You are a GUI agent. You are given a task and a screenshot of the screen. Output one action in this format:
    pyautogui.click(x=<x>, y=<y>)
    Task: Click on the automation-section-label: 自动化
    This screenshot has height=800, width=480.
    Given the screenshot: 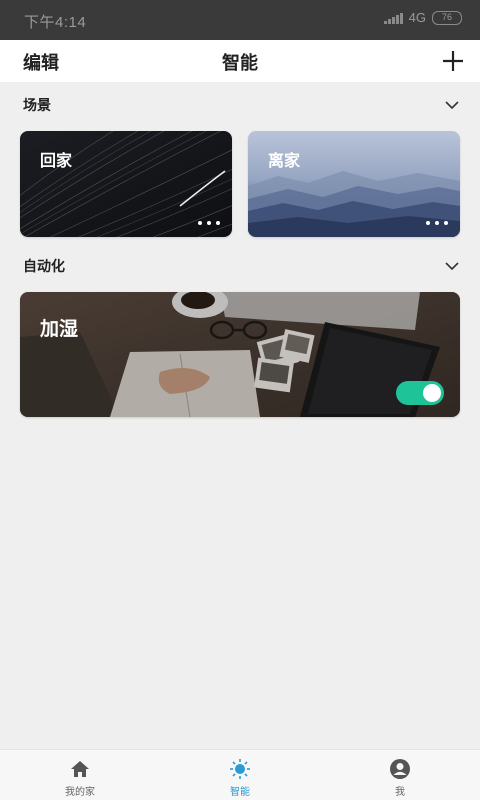 What is the action you would take?
    pyautogui.click(x=44, y=267)
    